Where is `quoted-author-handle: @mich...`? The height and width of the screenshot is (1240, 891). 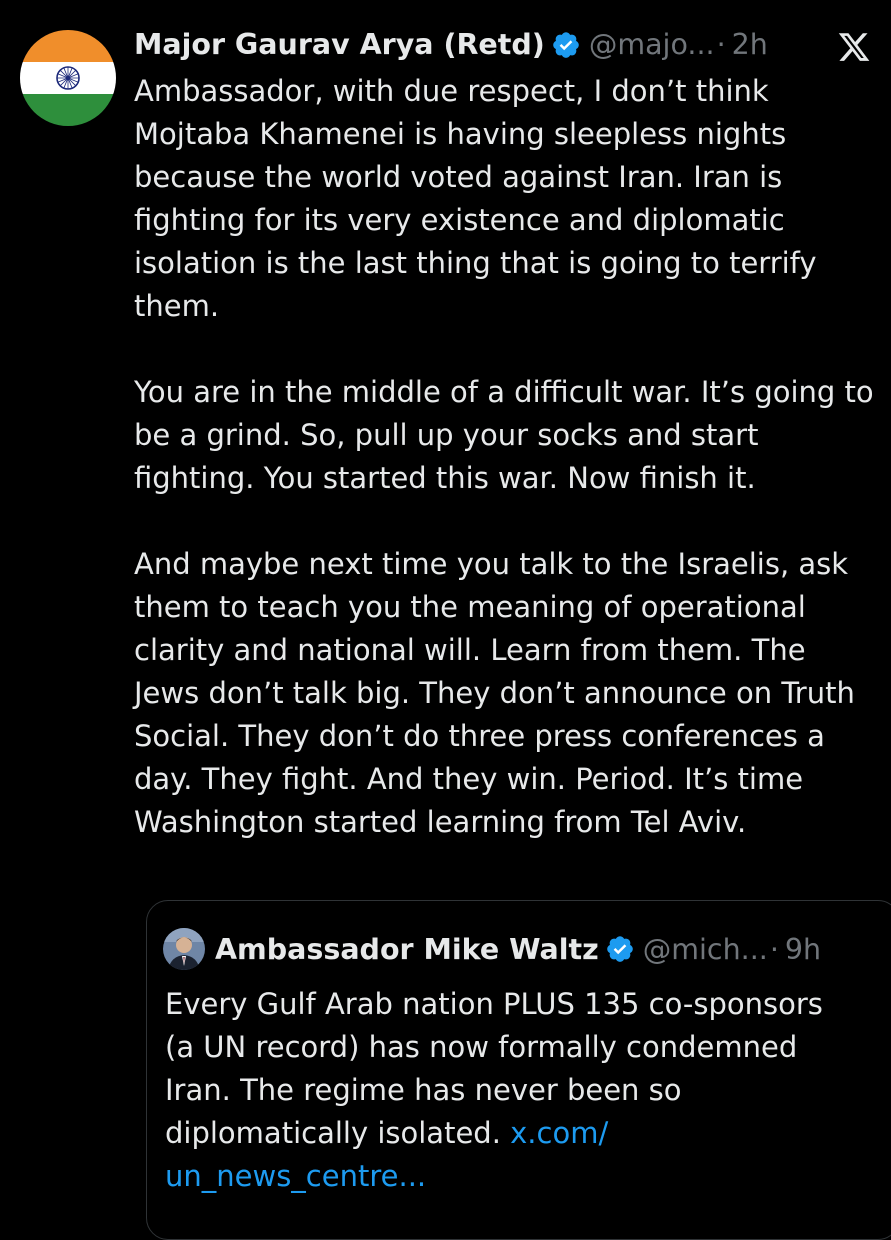
quoted-author-handle: @mich... is located at coordinates (705, 949).